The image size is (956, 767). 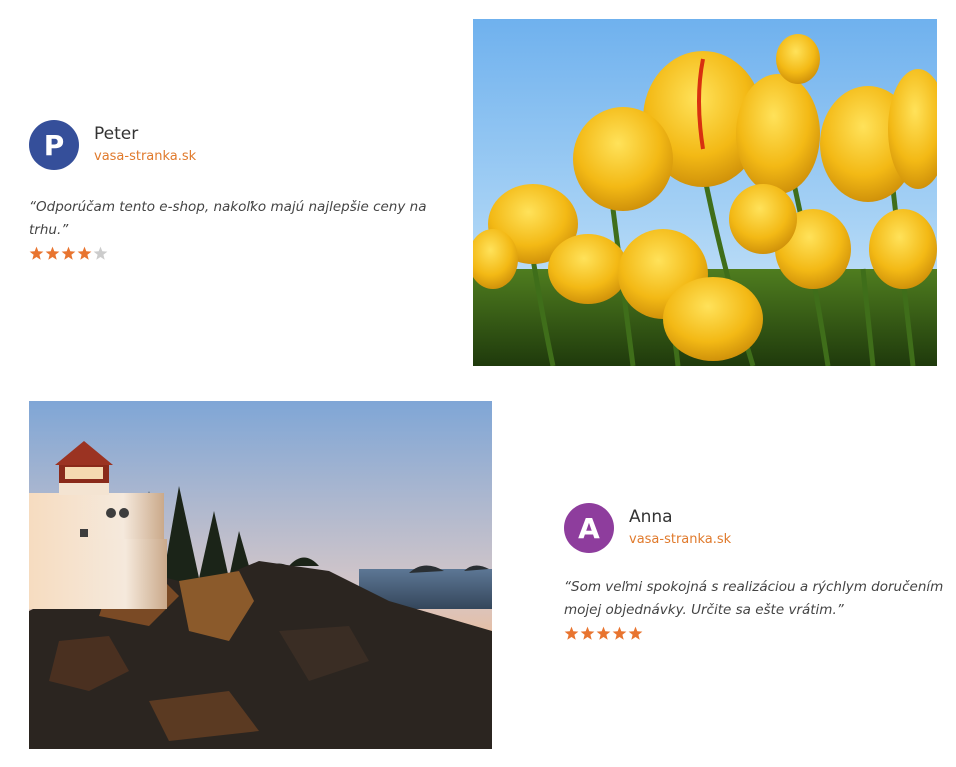 What do you see at coordinates (680, 528) in the screenshot?
I see `author-meta: Anna vasa-stranka.sk` at bounding box center [680, 528].